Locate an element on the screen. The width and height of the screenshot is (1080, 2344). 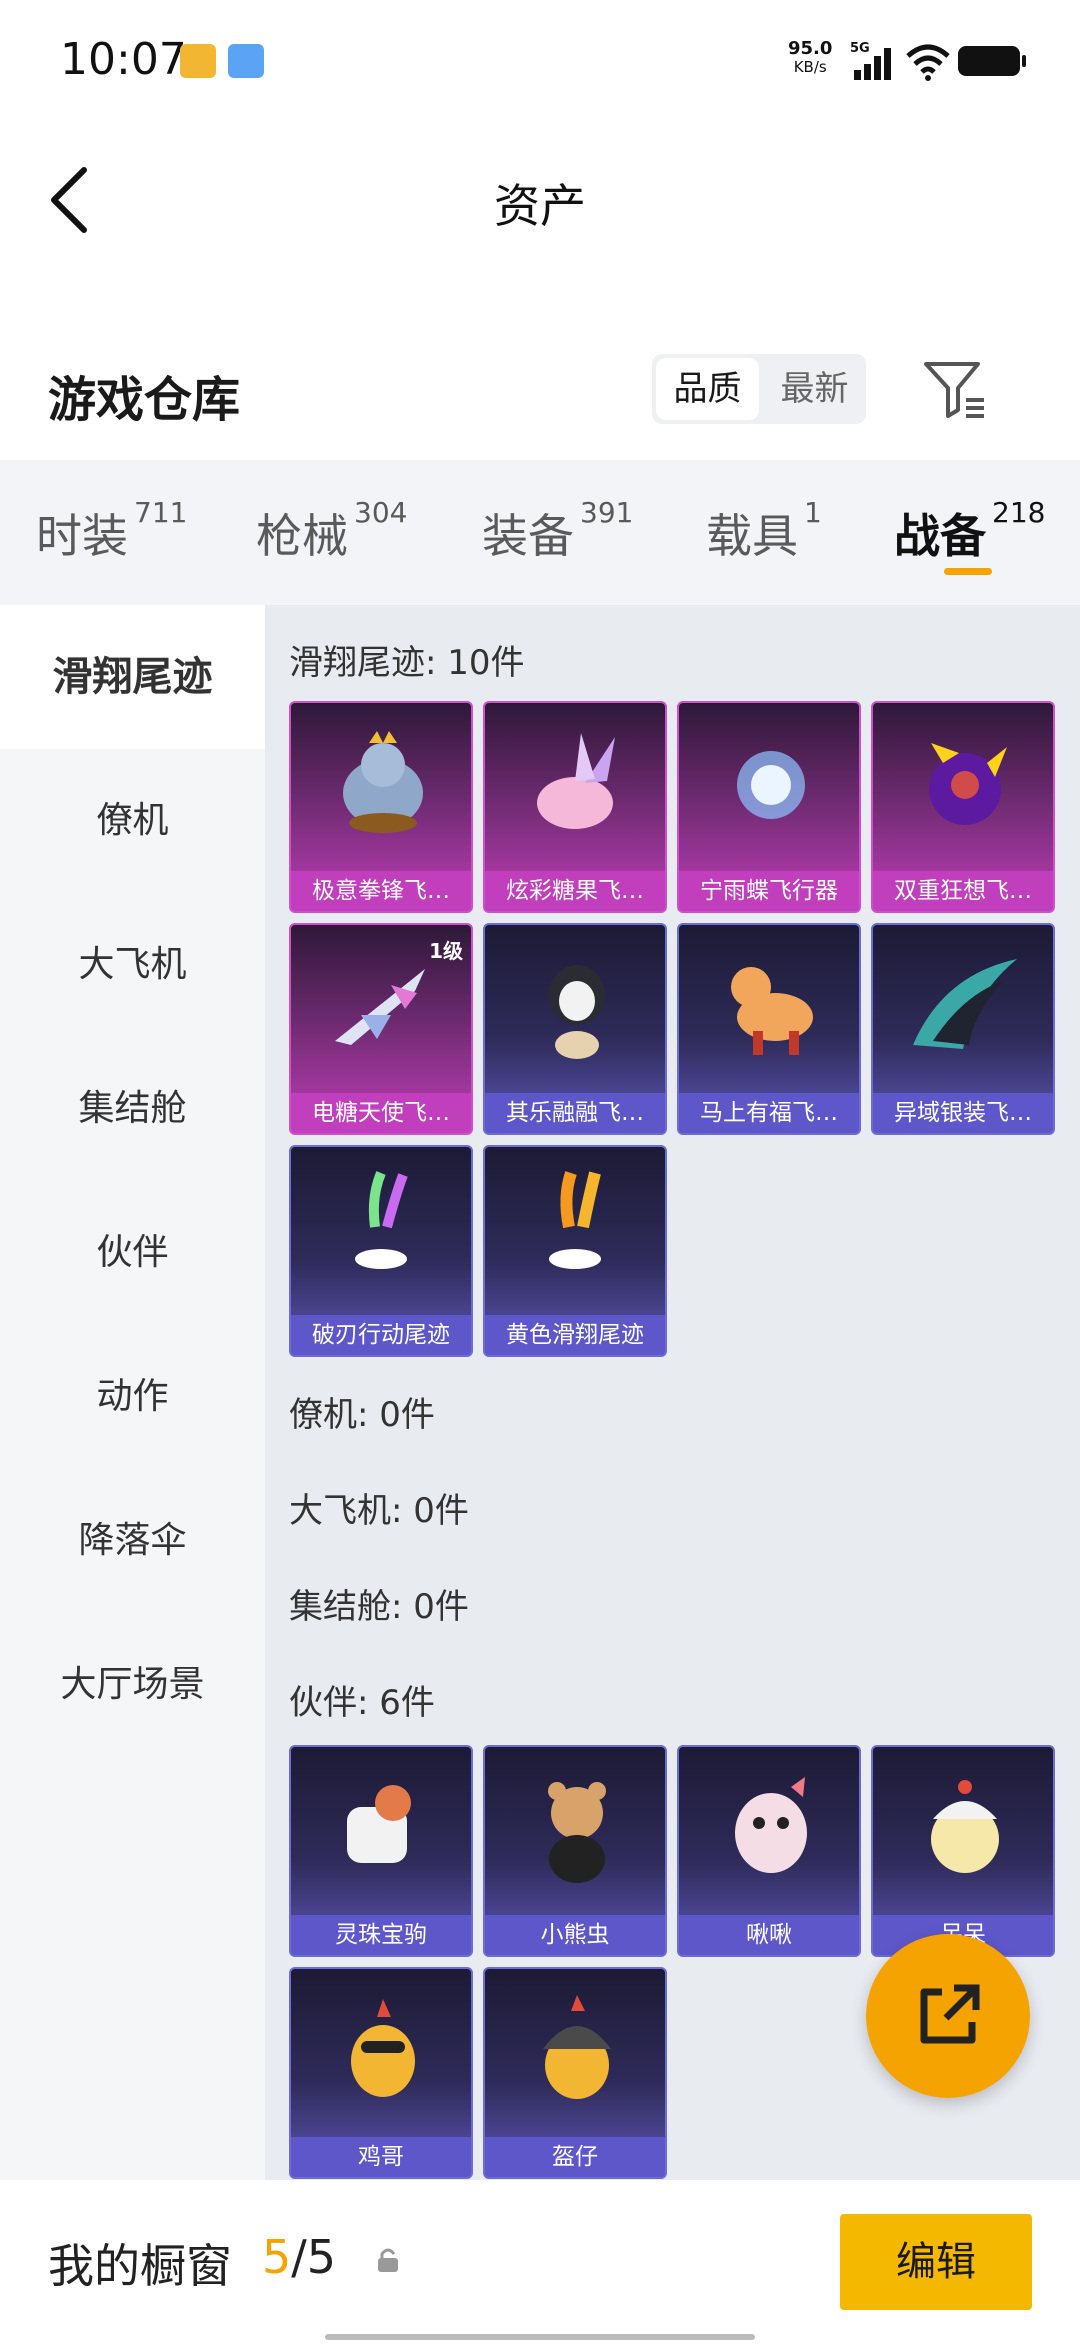
top-bar: 资产 is located at coordinates (540, 200).